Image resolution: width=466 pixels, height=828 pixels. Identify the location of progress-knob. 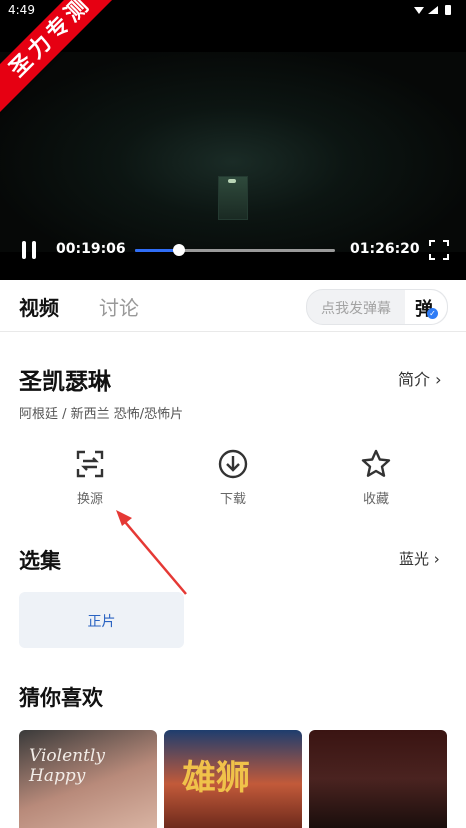
(179, 250).